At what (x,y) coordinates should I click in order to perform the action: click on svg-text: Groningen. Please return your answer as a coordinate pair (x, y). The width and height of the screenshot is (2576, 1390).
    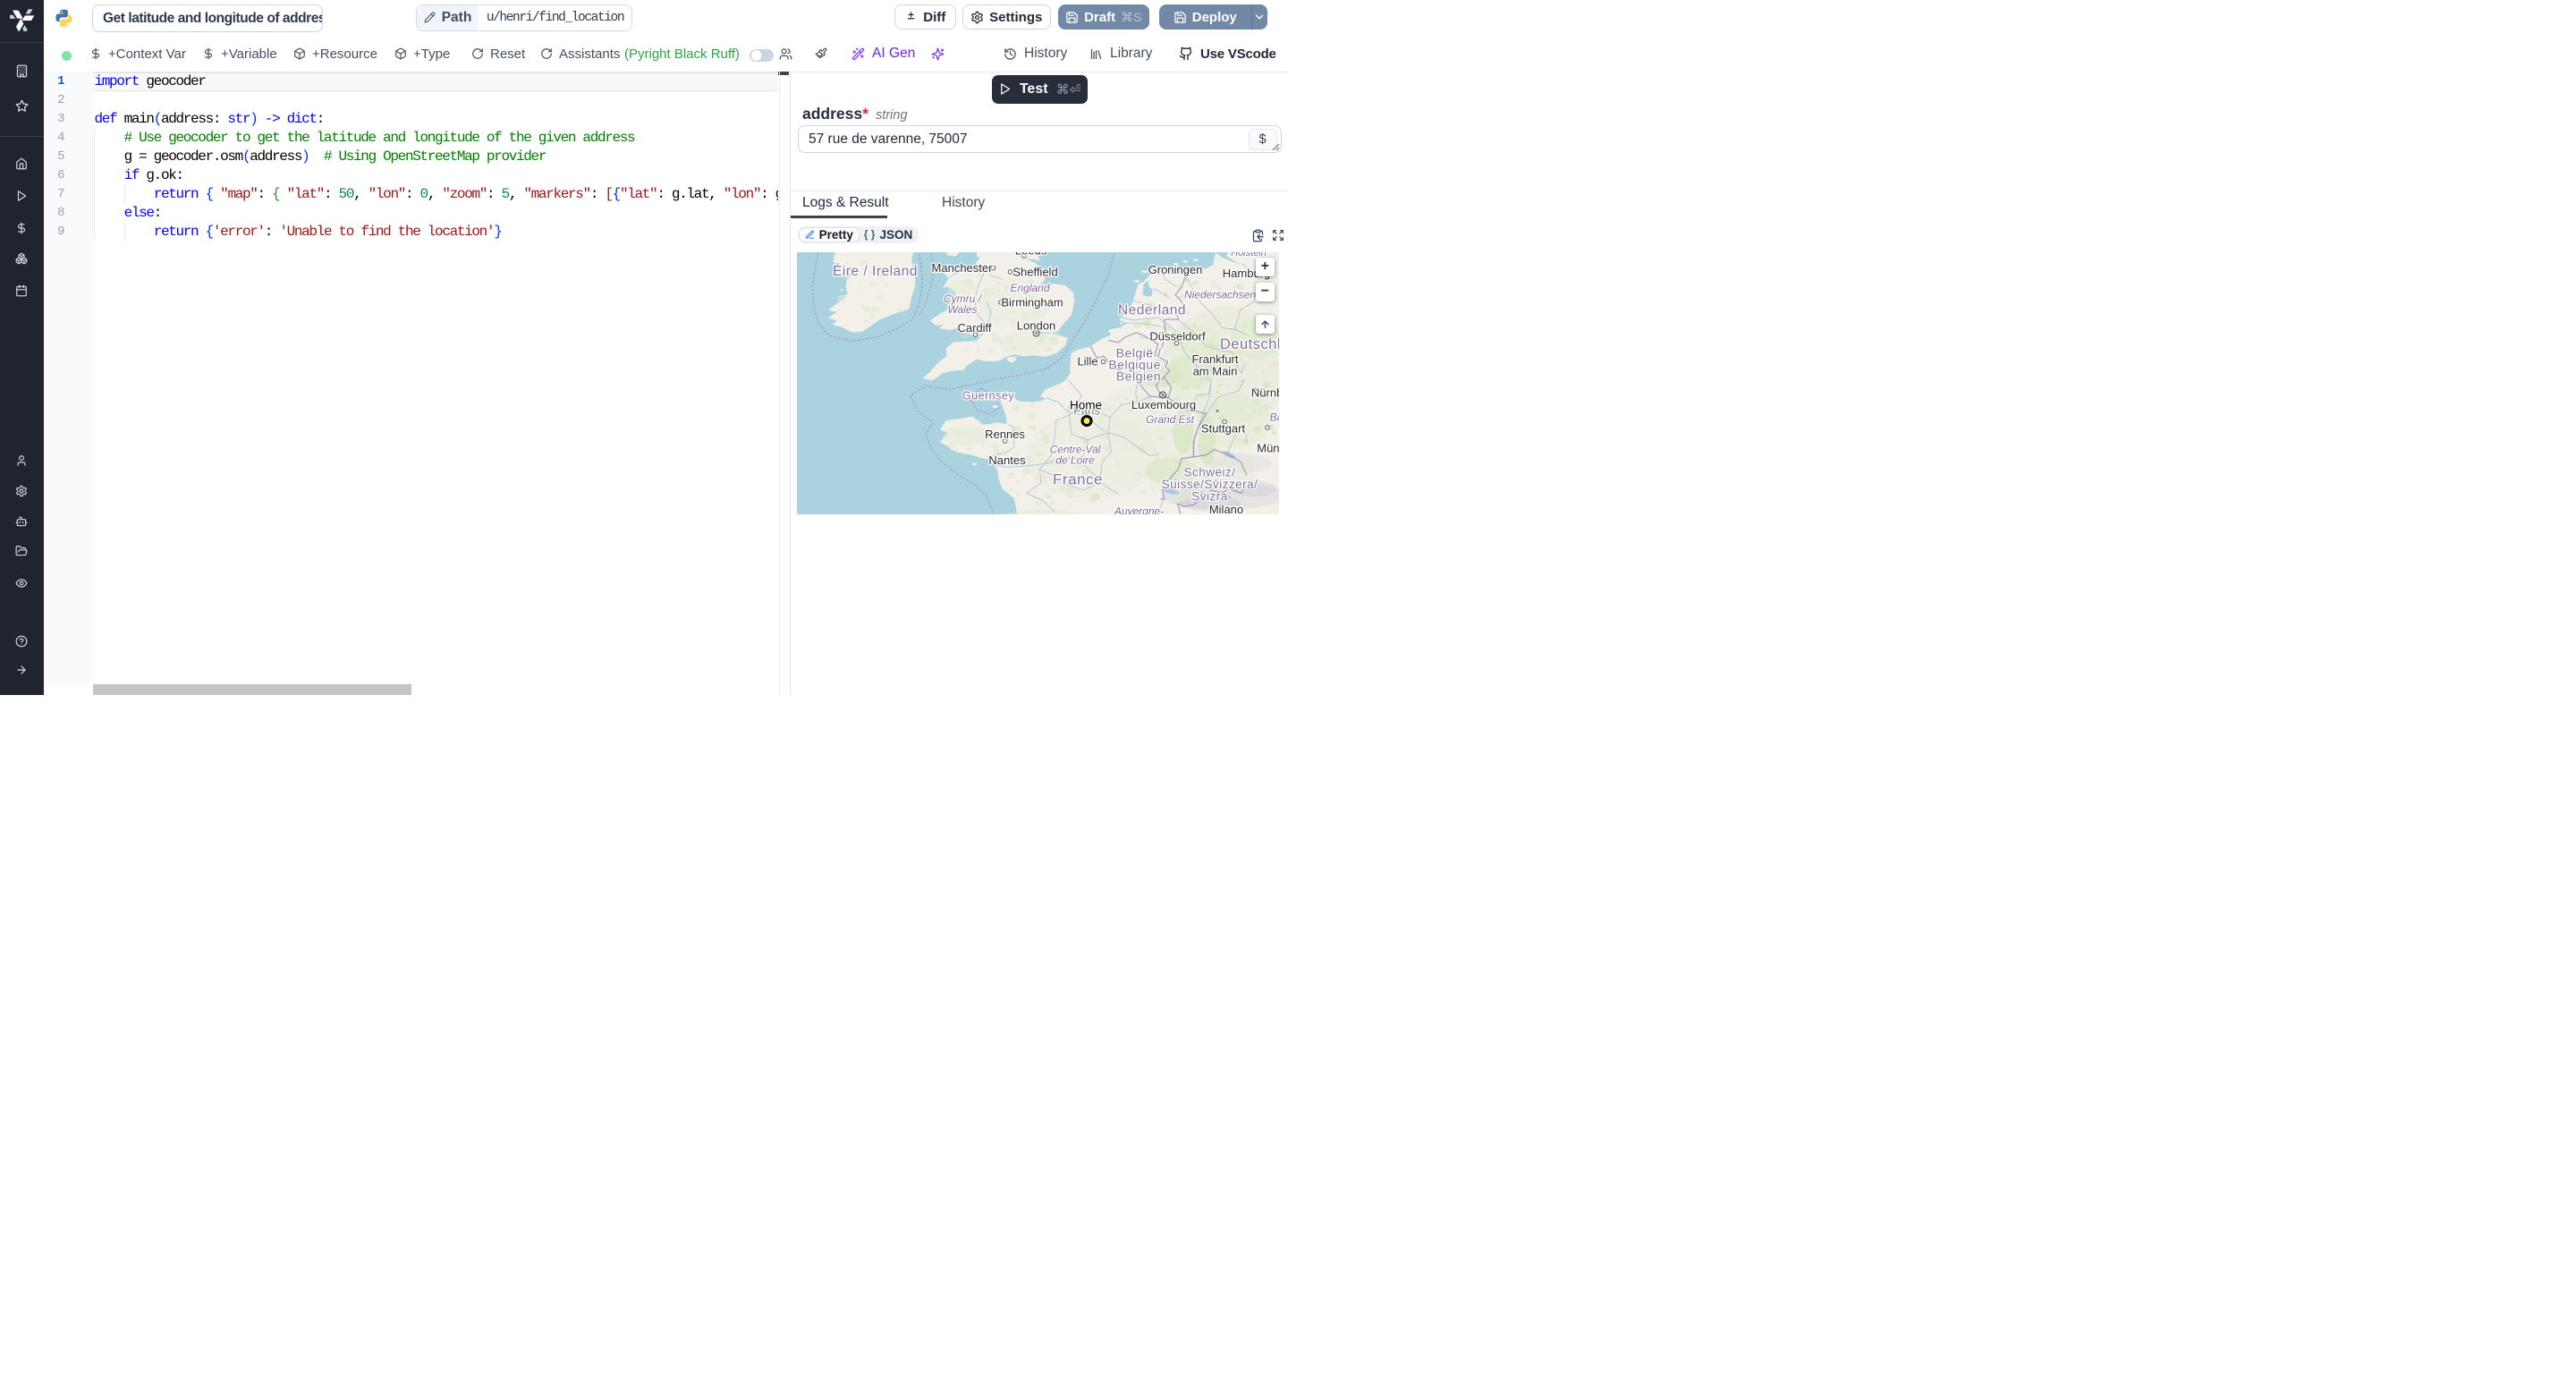
    Looking at the image, I should click on (1175, 269).